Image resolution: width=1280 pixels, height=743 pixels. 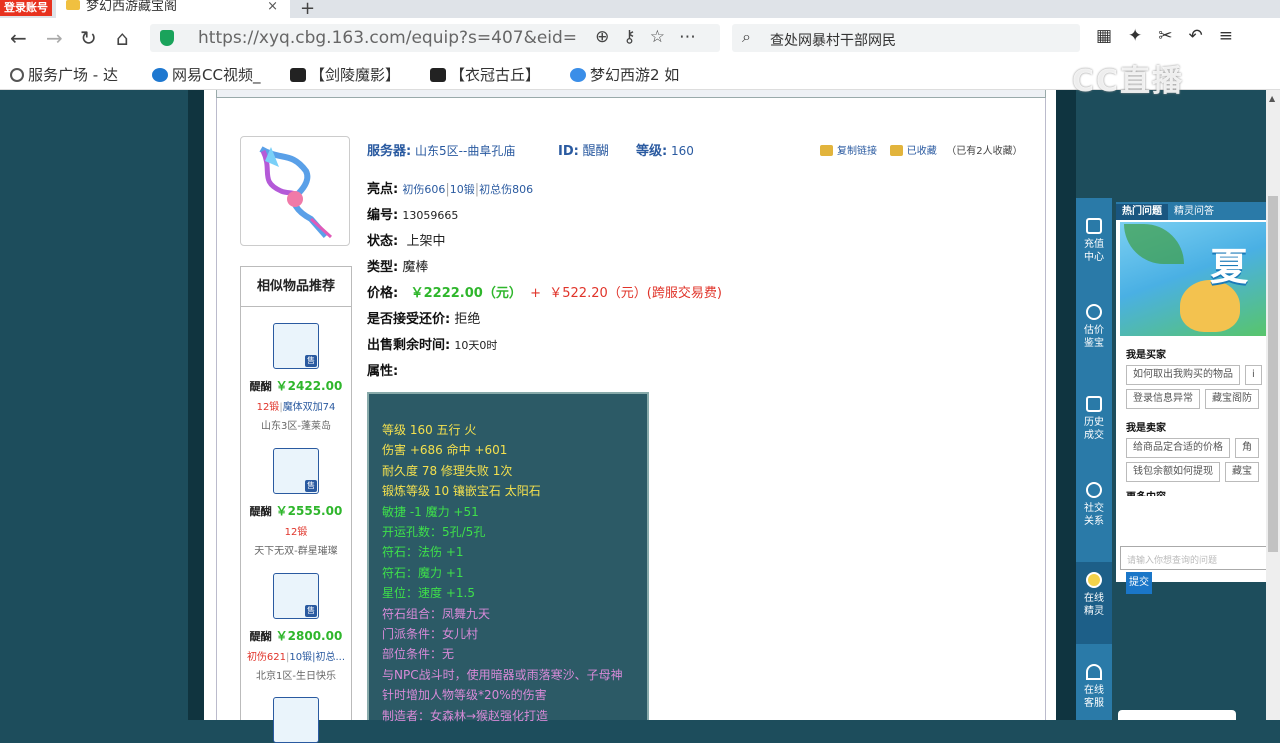 I want to click on faq-chip: i, so click(x=1253, y=375).